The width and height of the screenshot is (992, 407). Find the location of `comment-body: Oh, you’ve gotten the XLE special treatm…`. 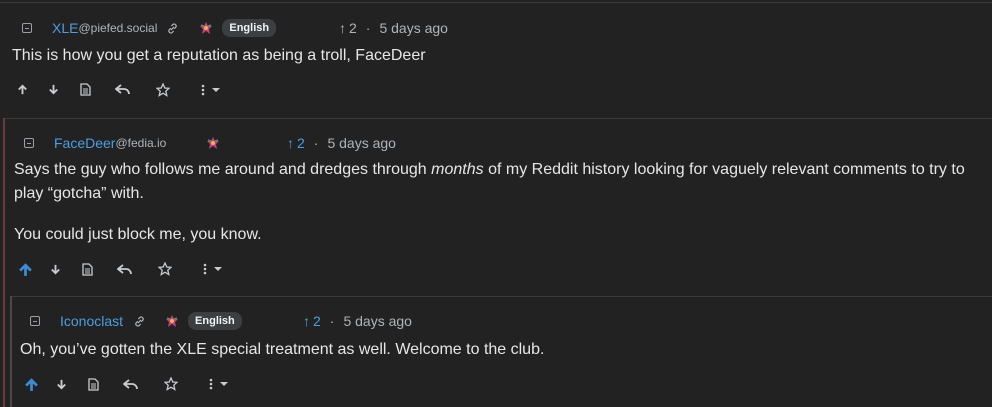

comment-body: Oh, you’ve gotten the XLE special treatm… is located at coordinates (500, 350).